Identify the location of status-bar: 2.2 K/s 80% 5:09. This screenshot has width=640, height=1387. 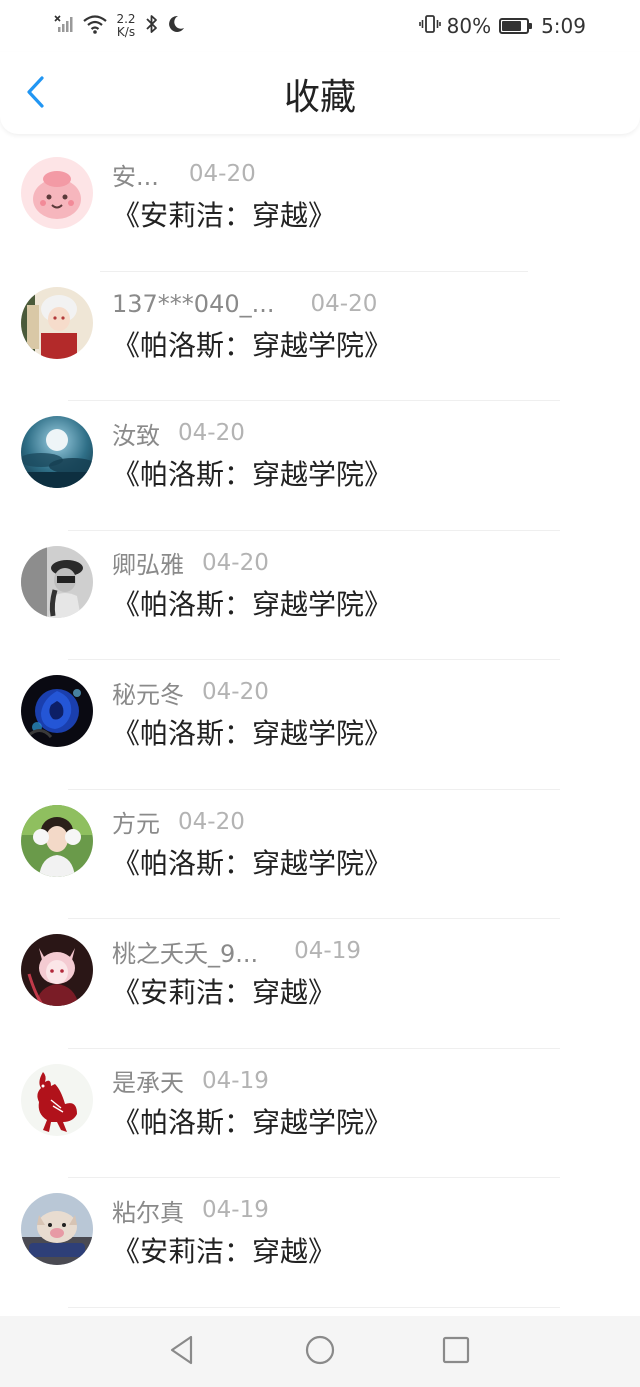
(320, 26).